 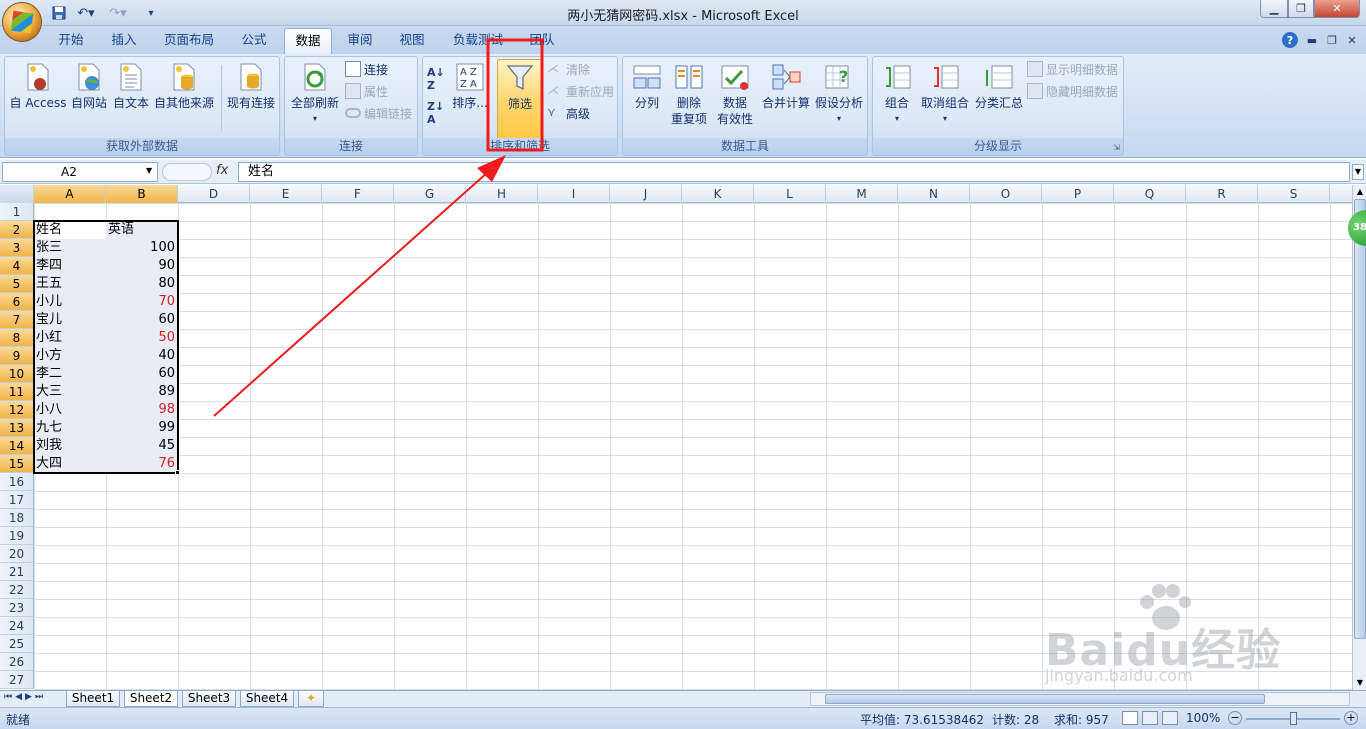 I want to click on horizontal-scroll-thumb, so click(x=1045, y=699).